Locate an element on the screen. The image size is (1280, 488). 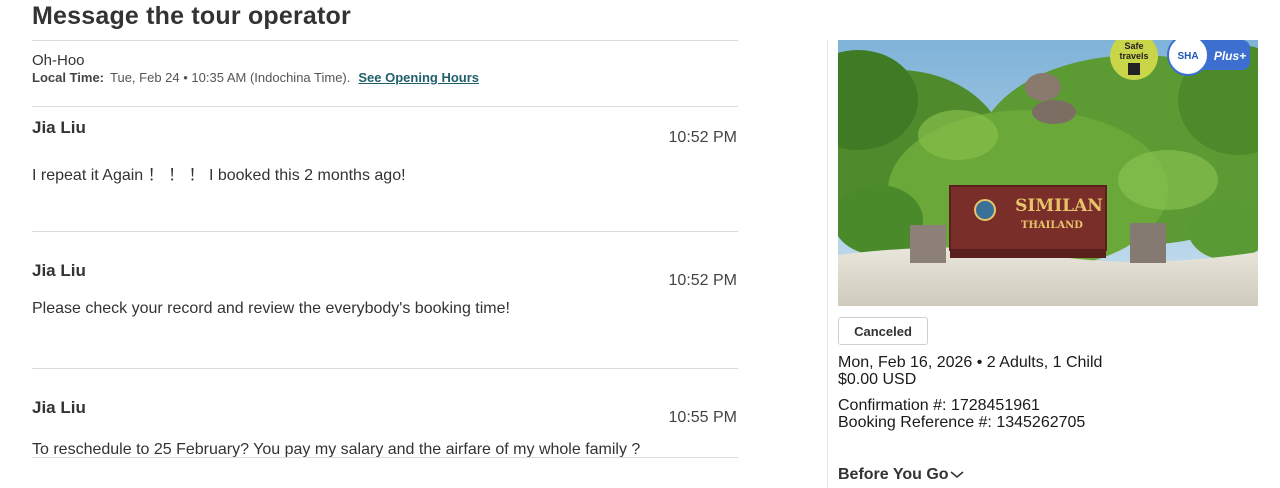
confirmation-number: Confirmation #: 1728451961 is located at coordinates (939, 405).